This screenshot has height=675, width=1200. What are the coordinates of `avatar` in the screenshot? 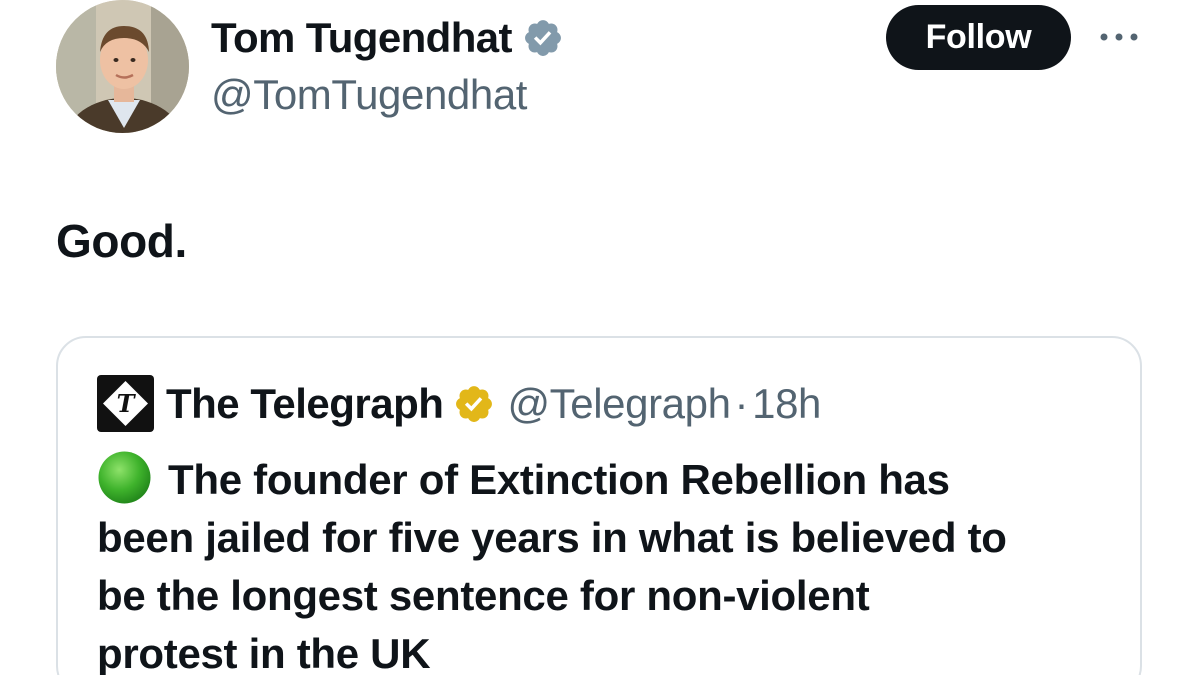 It's located at (122, 66).